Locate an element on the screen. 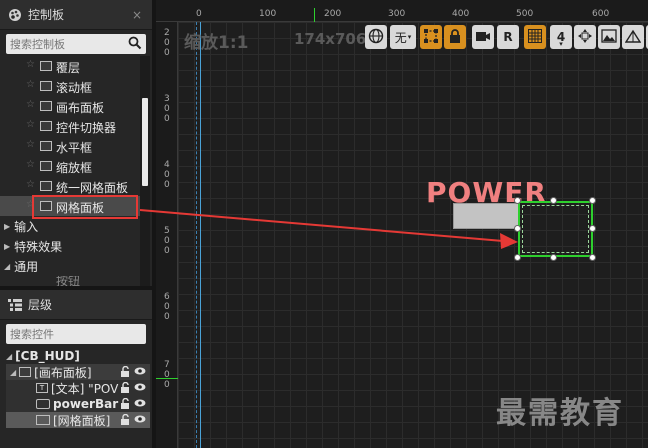 This screenshot has width=648, height=448. tree-item-label: [网格面板] is located at coordinates (82, 420).